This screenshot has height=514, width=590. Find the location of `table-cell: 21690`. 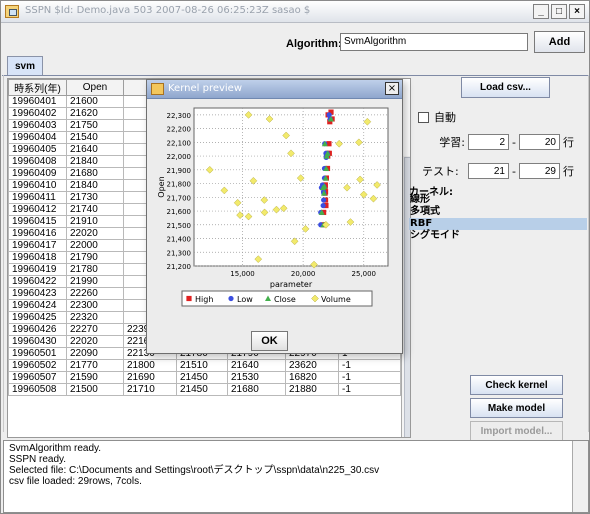

table-cell: 21690 is located at coordinates (150, 377).